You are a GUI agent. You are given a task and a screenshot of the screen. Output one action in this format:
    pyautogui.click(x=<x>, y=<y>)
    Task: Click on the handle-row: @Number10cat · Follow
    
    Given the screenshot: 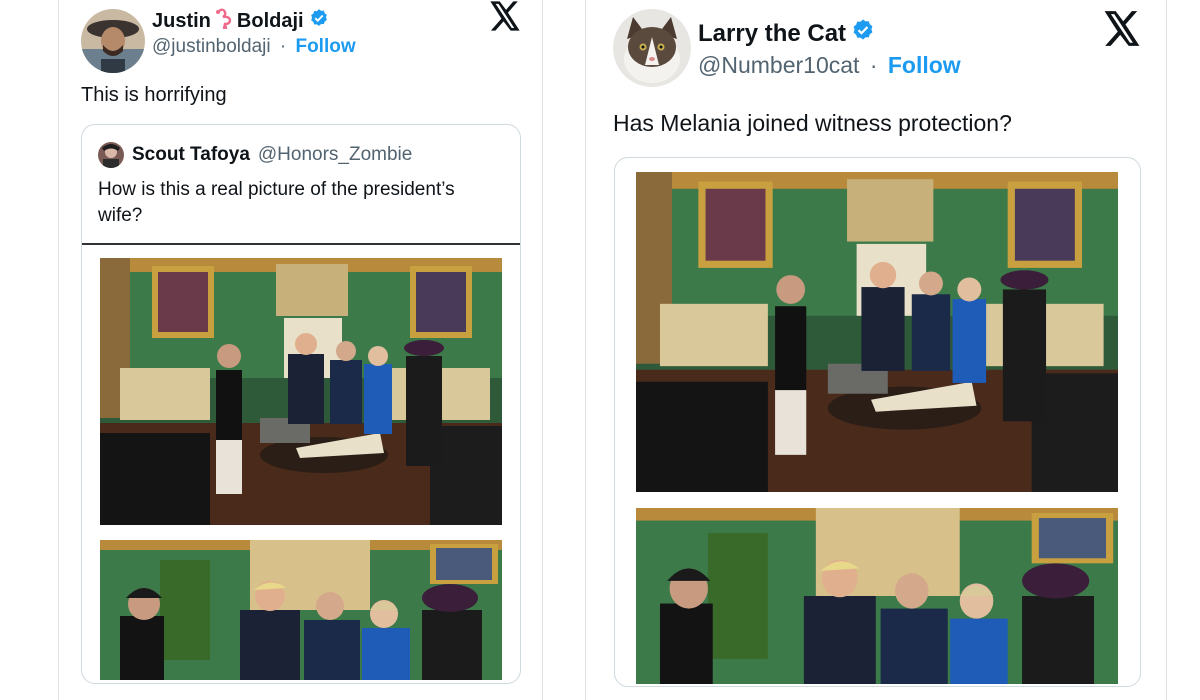 What is the action you would take?
    pyautogui.click(x=829, y=65)
    